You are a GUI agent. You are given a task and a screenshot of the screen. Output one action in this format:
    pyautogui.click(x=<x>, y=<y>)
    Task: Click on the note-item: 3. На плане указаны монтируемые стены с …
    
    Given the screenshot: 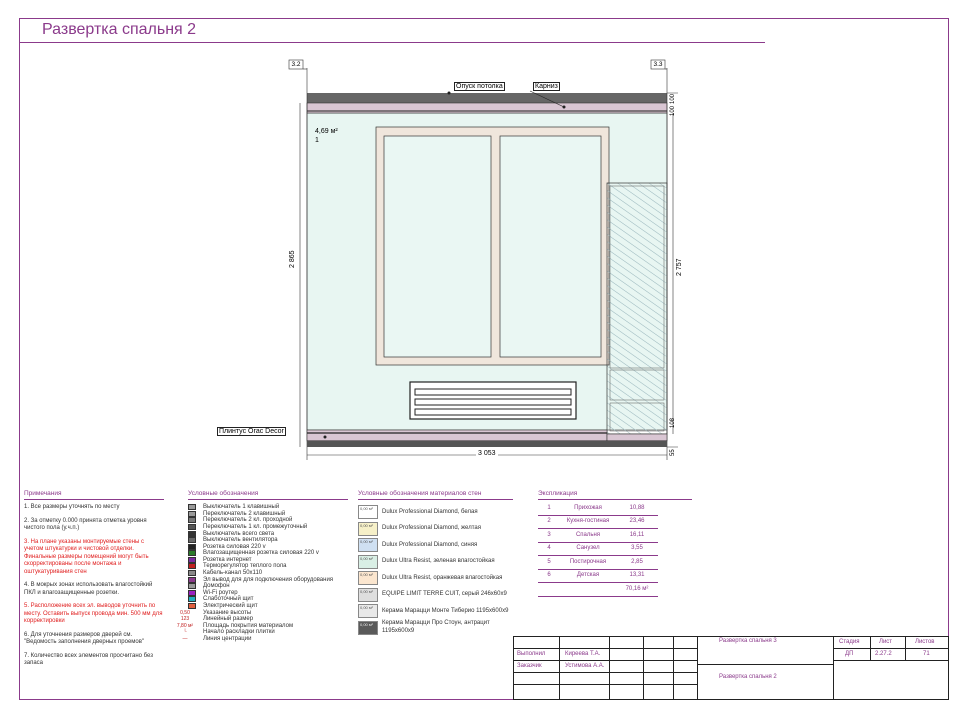 What is the action you would take?
    pyautogui.click(x=86, y=556)
    